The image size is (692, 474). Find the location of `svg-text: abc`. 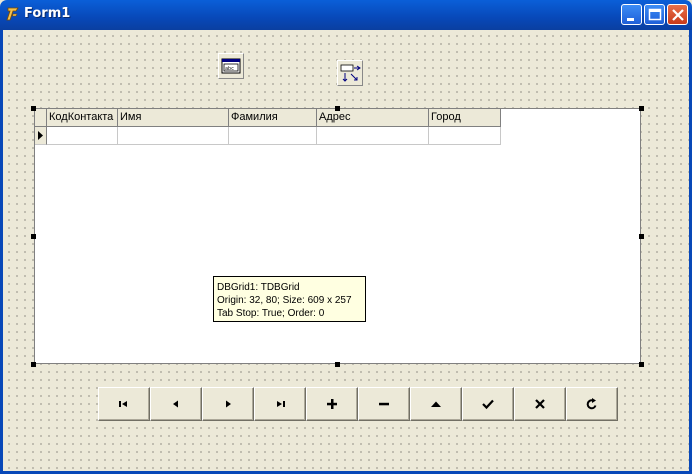

svg-text: abc is located at coordinates (229, 69).